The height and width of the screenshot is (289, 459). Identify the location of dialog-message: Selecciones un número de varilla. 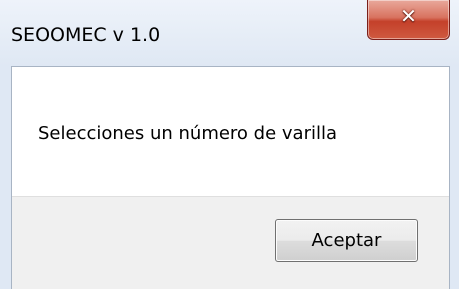
(188, 133).